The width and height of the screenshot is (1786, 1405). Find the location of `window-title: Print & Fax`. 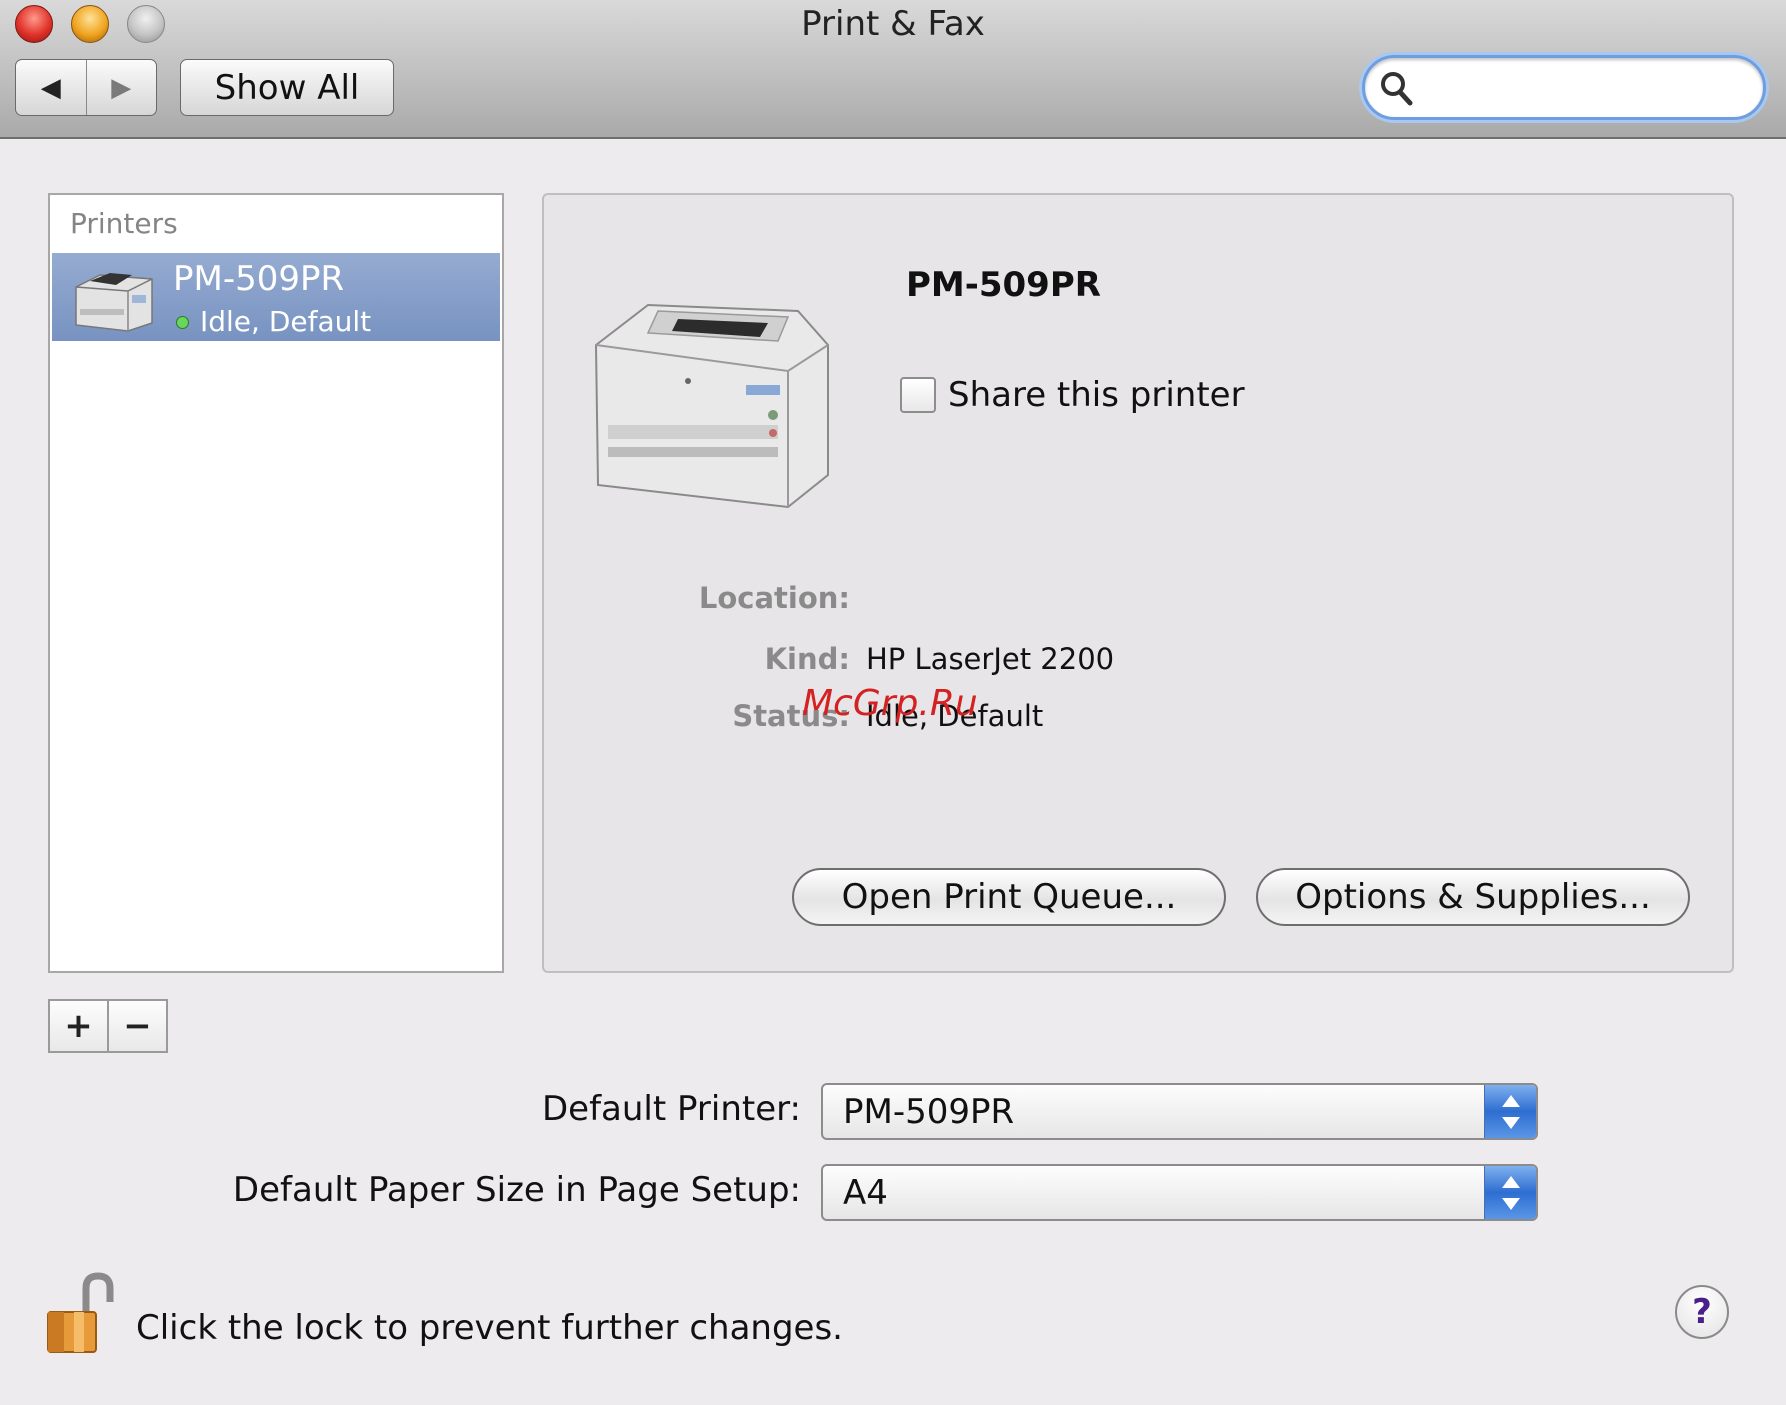

window-title: Print & Fax is located at coordinates (893, 24).